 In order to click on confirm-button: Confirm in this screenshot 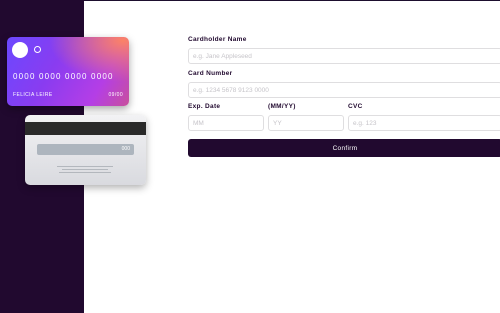, I will do `click(344, 148)`.